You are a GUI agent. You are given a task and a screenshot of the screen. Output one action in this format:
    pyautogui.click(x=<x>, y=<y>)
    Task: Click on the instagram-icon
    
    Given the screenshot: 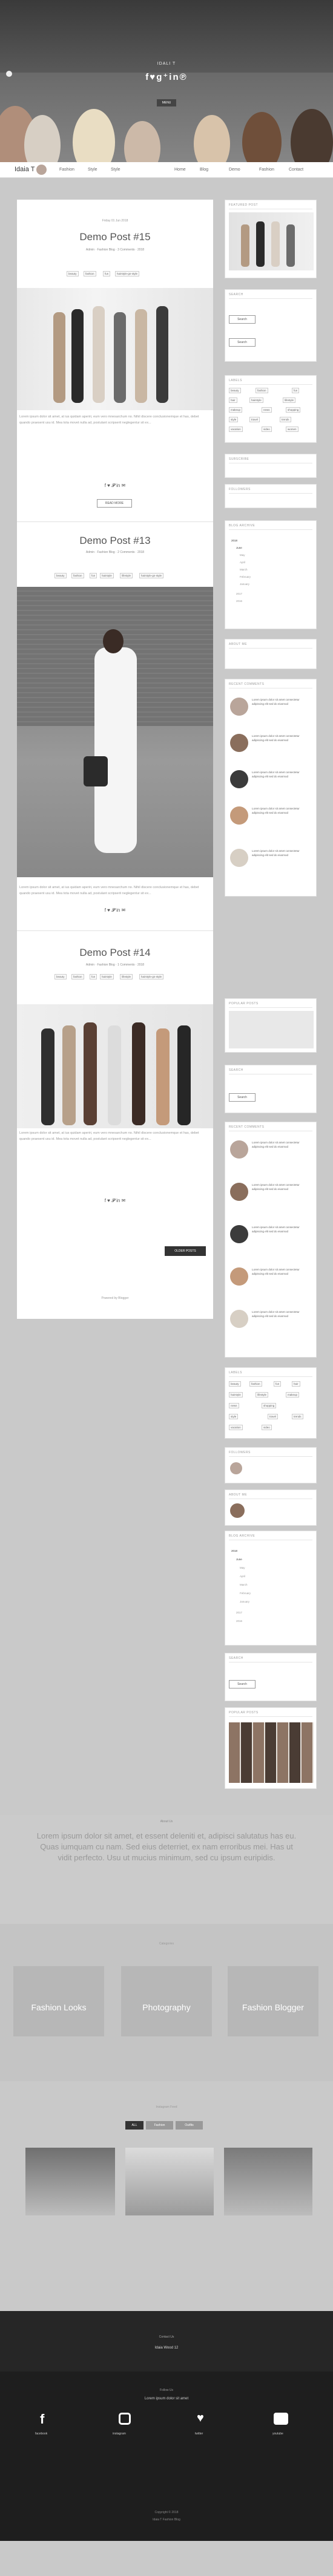 What is the action you would take?
    pyautogui.click(x=125, y=2419)
    